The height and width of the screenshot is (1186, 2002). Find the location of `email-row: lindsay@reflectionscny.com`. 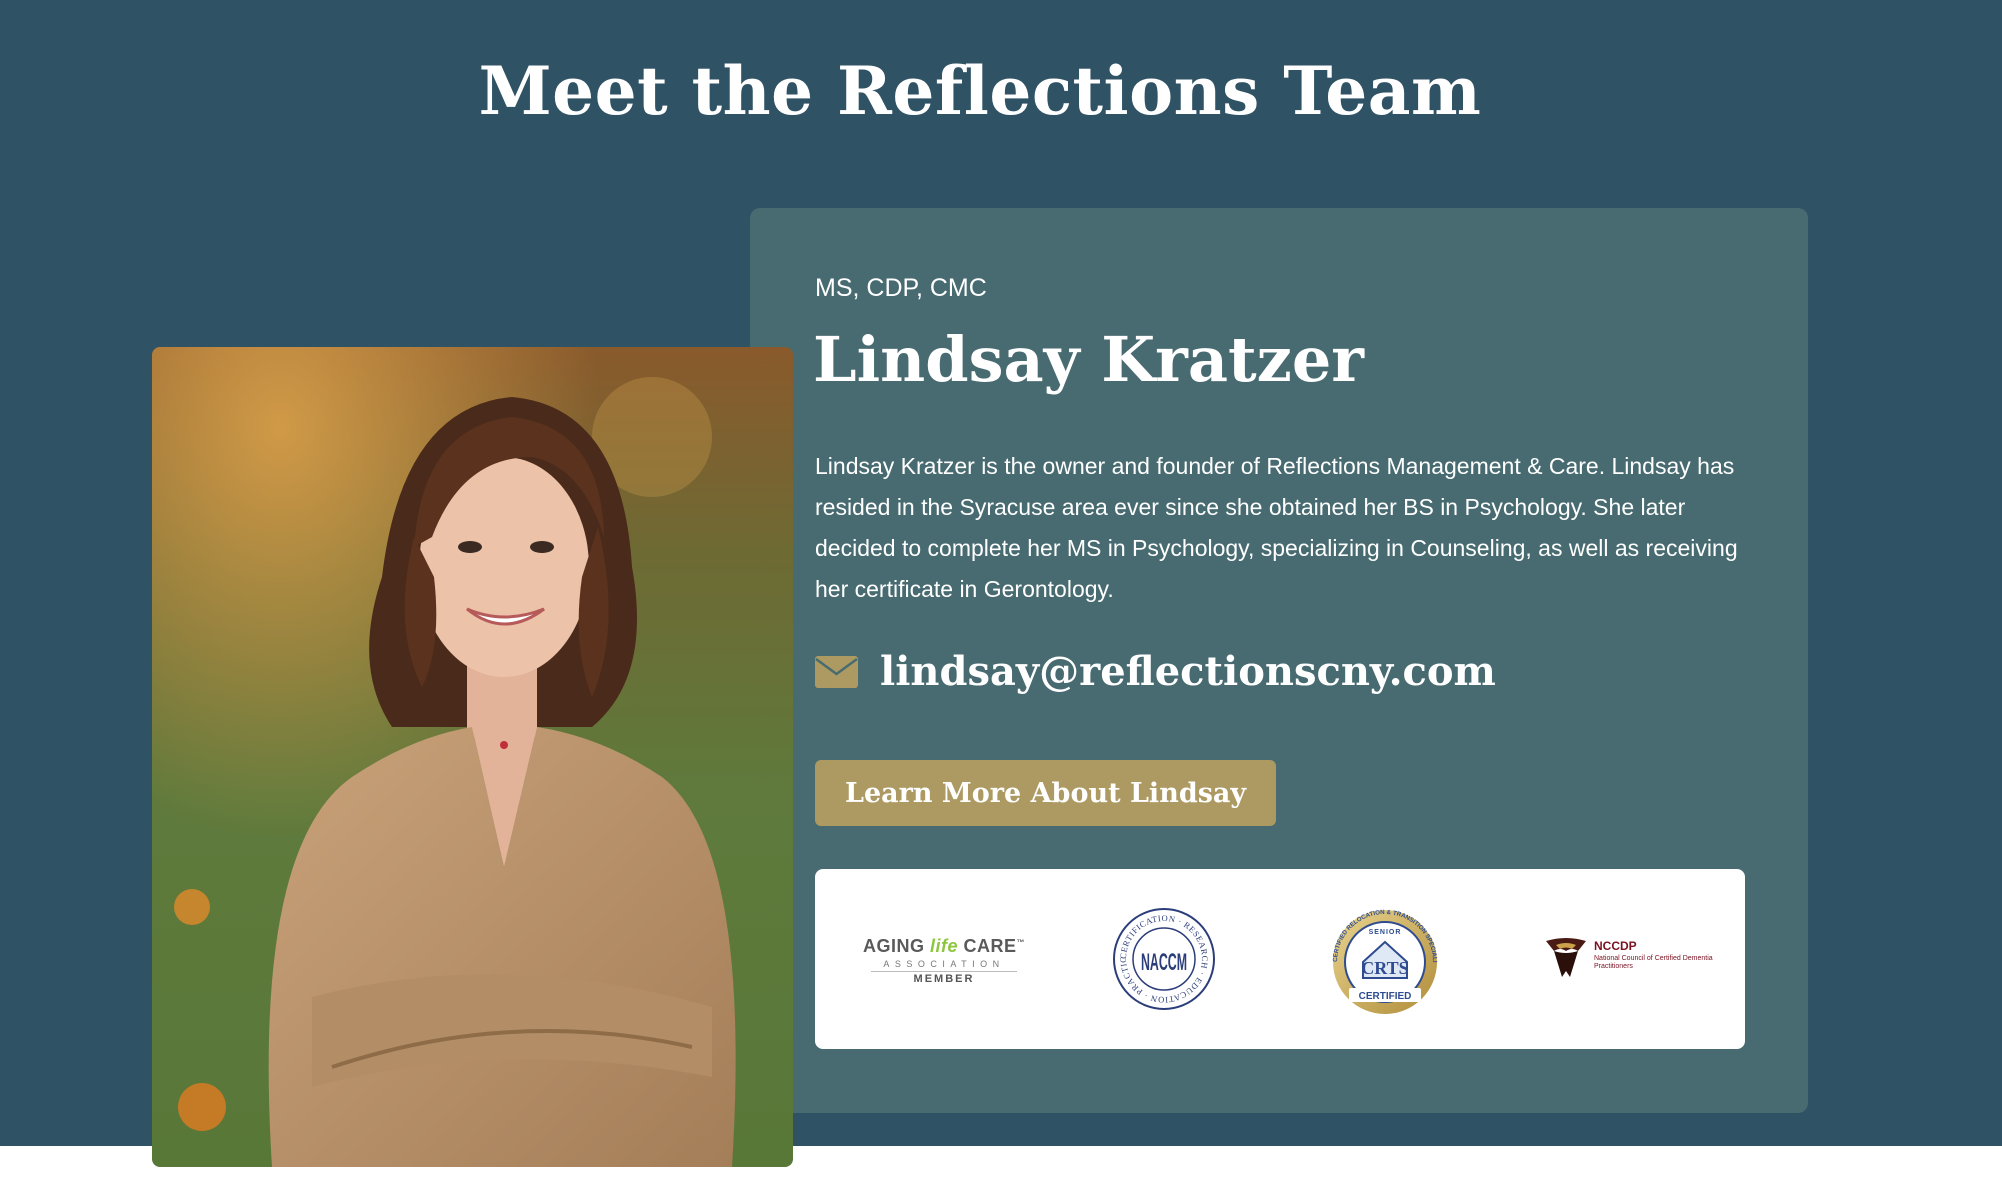

email-row: lindsay@reflectionscny.com is located at coordinates (1155, 671).